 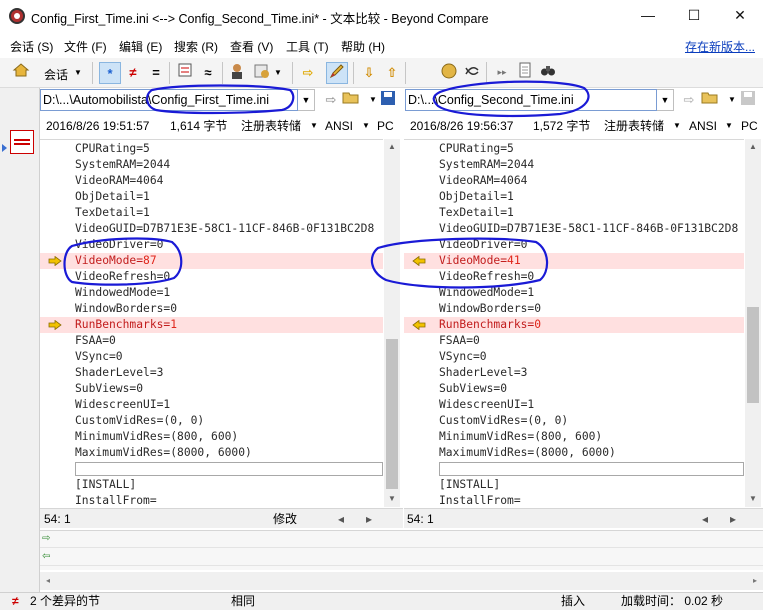 What do you see at coordinates (392, 323) in the screenshot?
I see `left-vertical-scrollbar: ▲ ▼` at bounding box center [392, 323].